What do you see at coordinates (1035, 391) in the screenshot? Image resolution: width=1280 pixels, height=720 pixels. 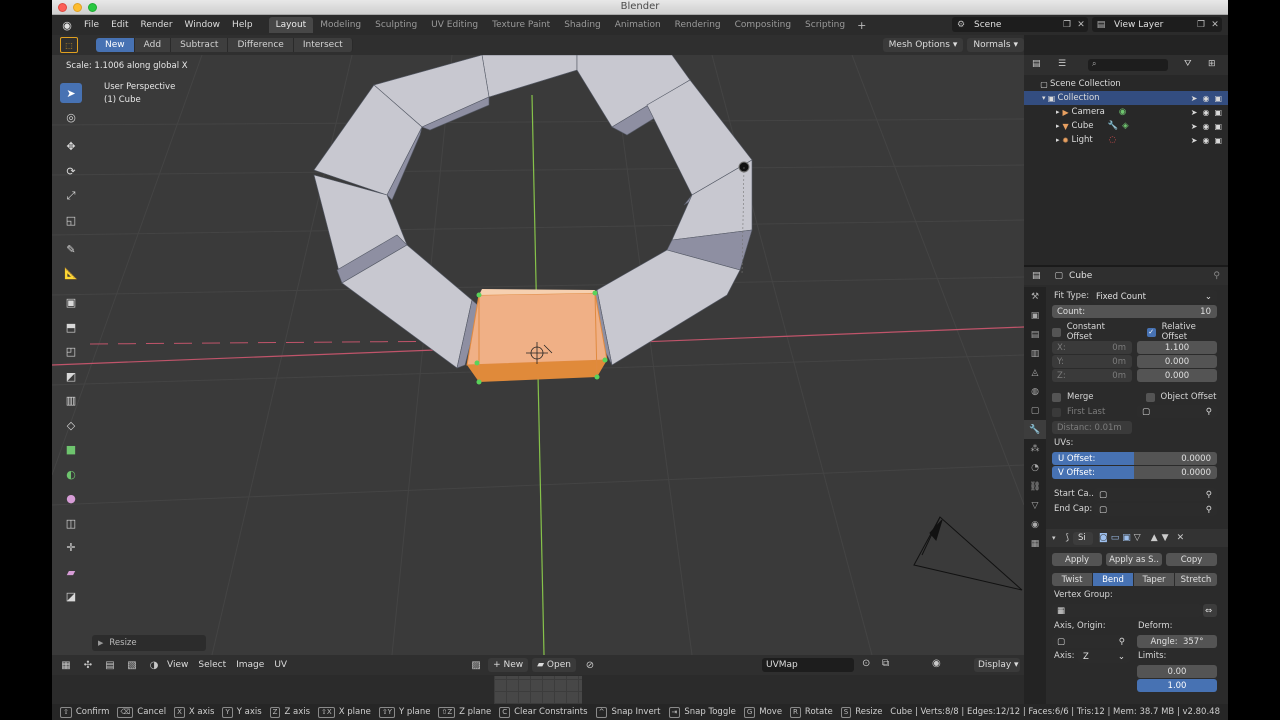 I see `world-tab-icon: ◍` at bounding box center [1035, 391].